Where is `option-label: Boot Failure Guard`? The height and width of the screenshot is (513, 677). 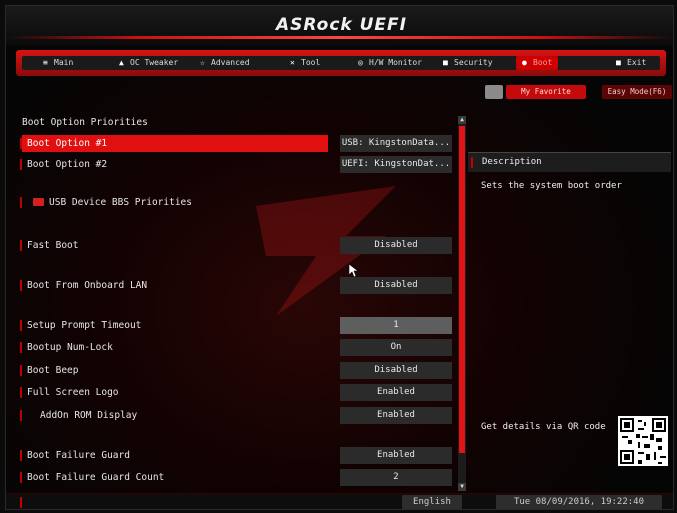
option-label: Boot Failure Guard is located at coordinates (78, 455).